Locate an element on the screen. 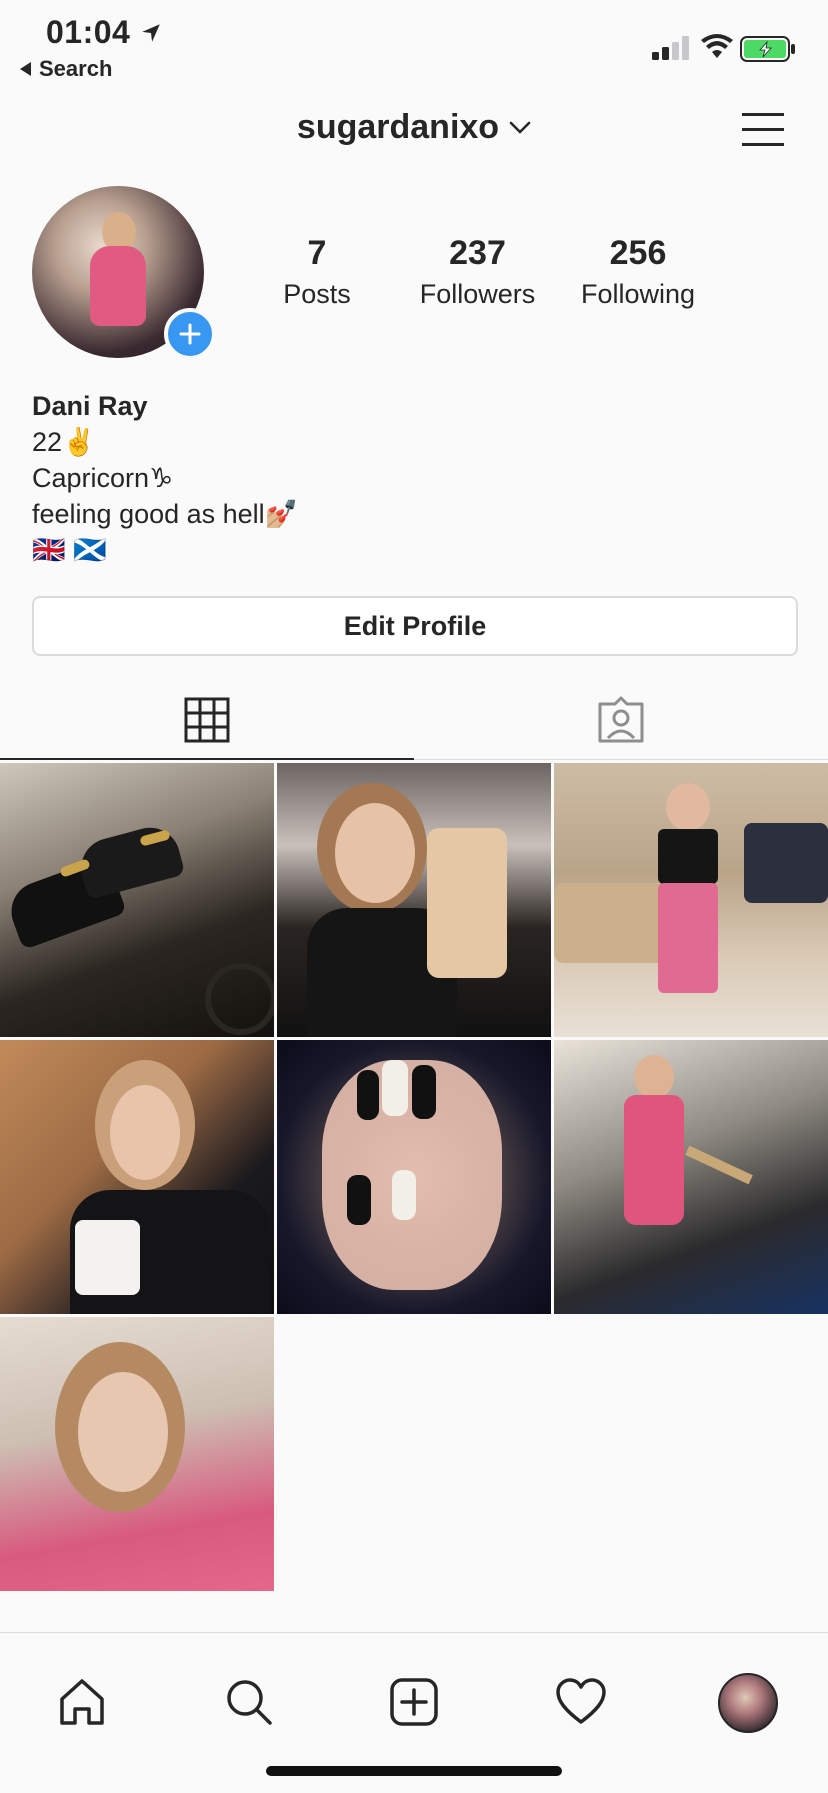 This screenshot has width=828, height=1793. followers-stat: 237 Followers is located at coordinates (477, 272).